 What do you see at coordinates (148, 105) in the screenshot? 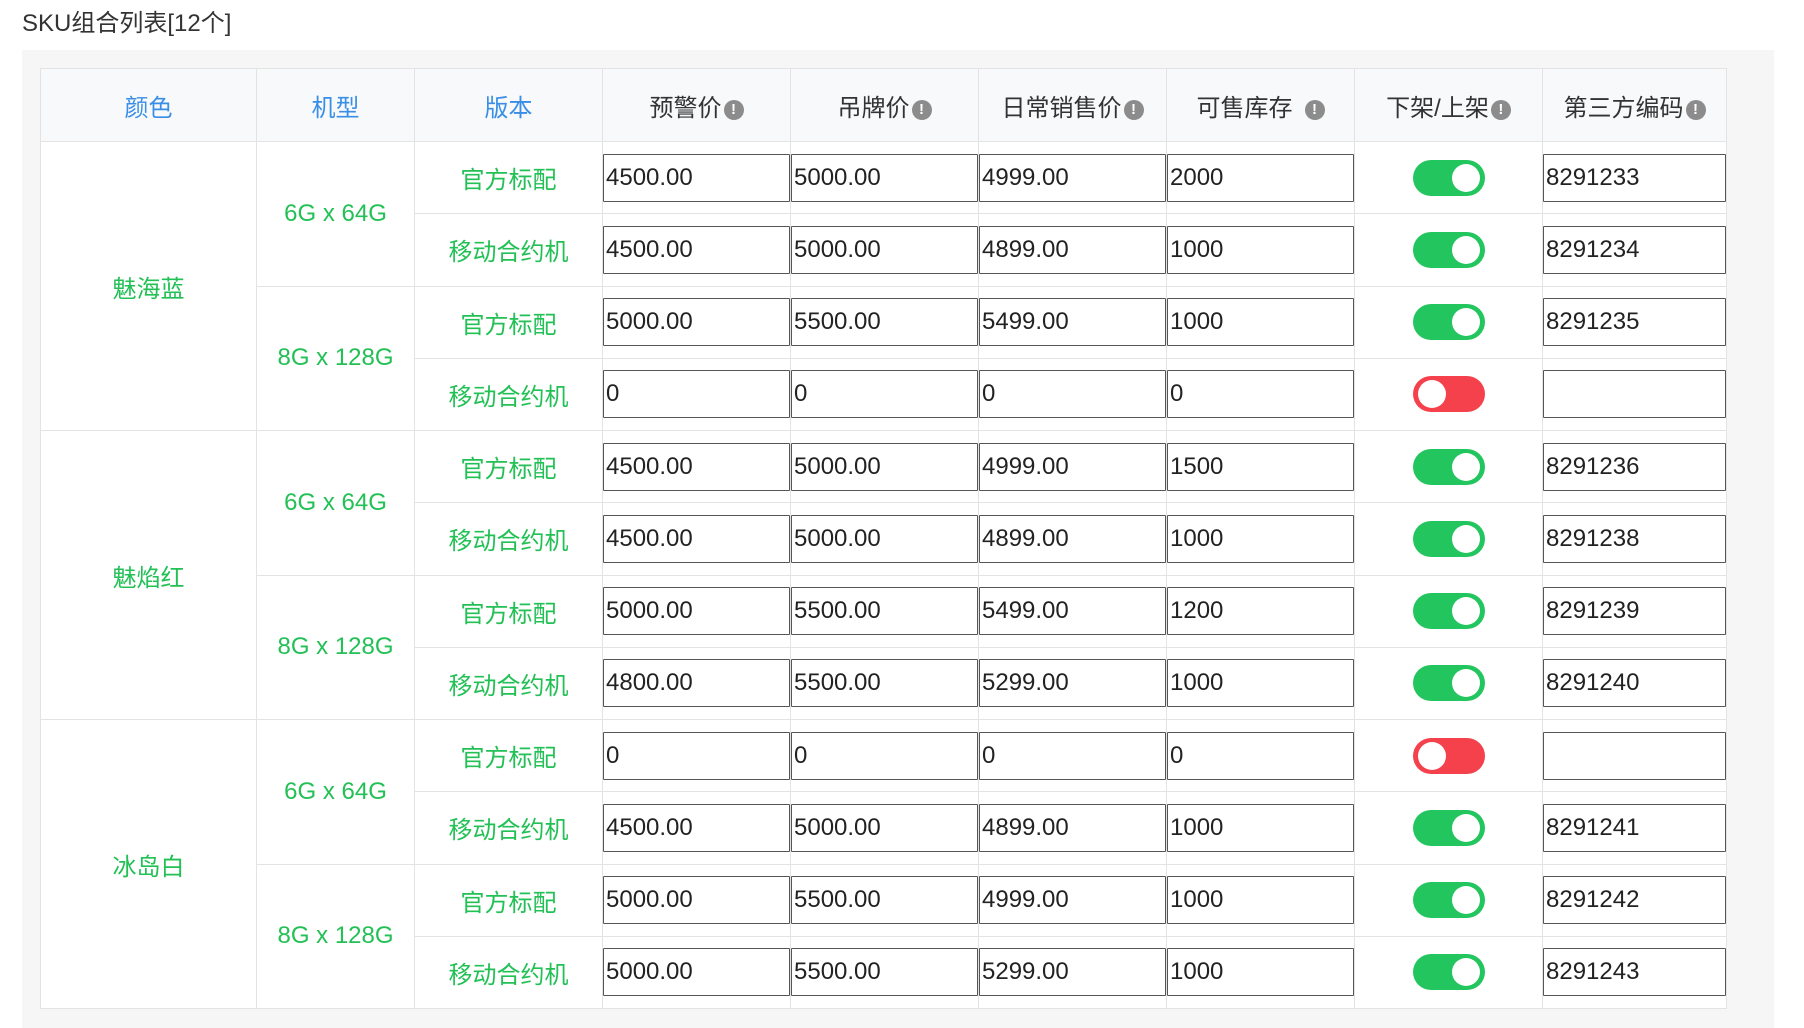
I see `header-color: 颜色` at bounding box center [148, 105].